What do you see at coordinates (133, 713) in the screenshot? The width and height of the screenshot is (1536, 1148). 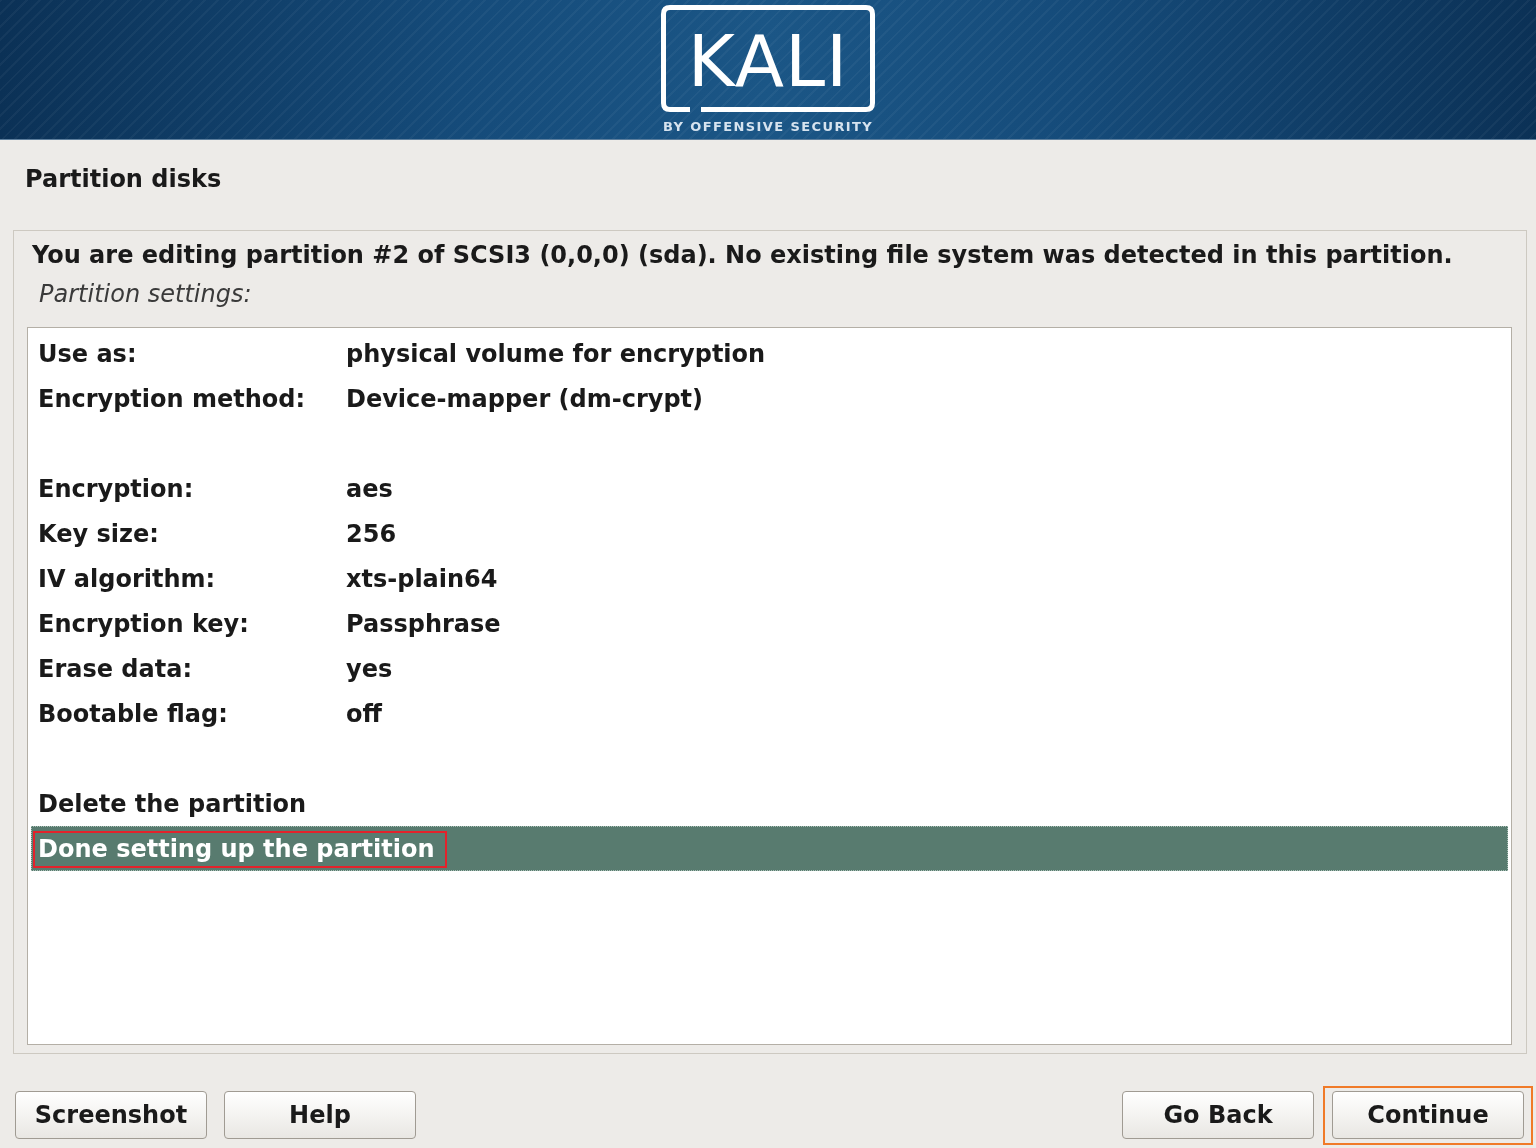 I see `setting-label: Bootable flag:` at bounding box center [133, 713].